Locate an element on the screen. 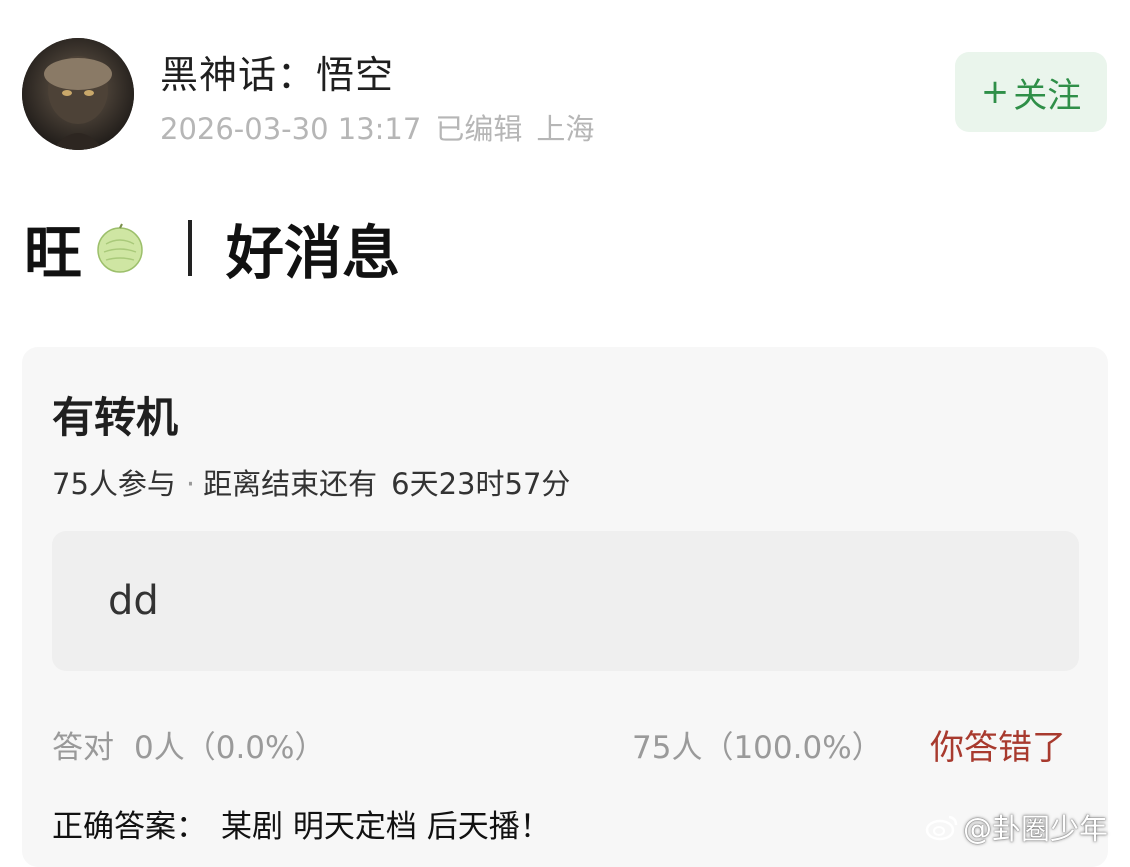 The width and height of the screenshot is (1130, 867). follow-button: + 关注 is located at coordinates (1031, 92).